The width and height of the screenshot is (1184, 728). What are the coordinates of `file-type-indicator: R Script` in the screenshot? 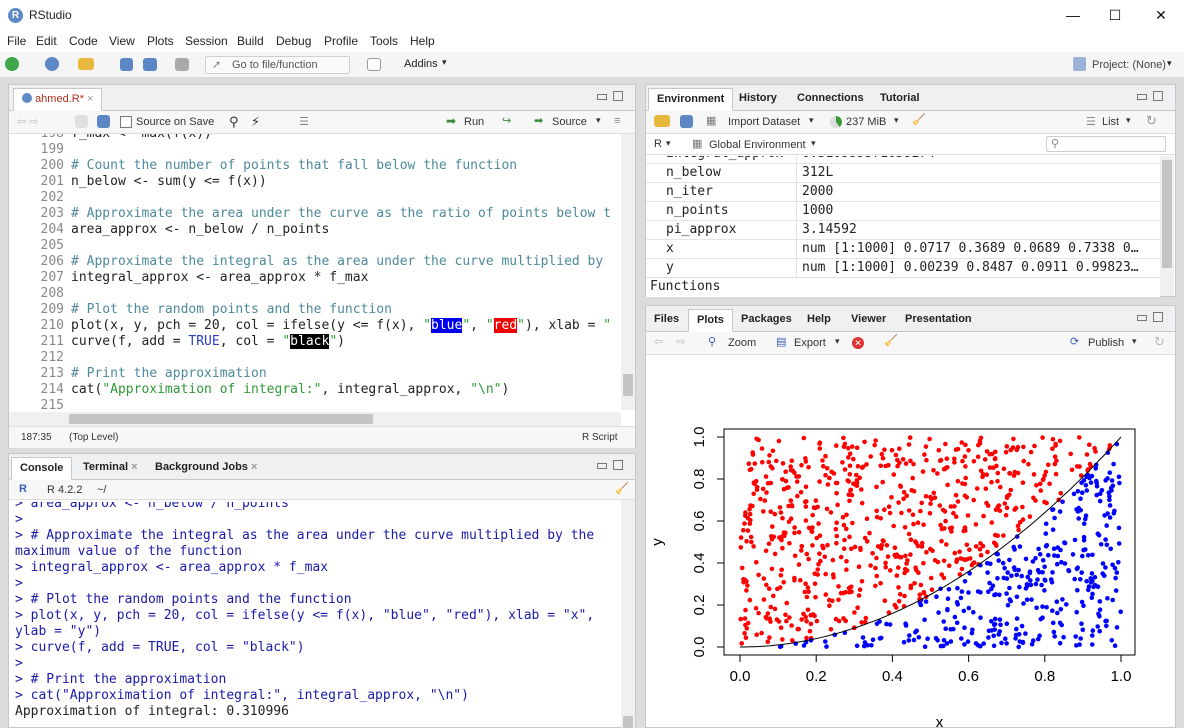 It's located at (600, 437).